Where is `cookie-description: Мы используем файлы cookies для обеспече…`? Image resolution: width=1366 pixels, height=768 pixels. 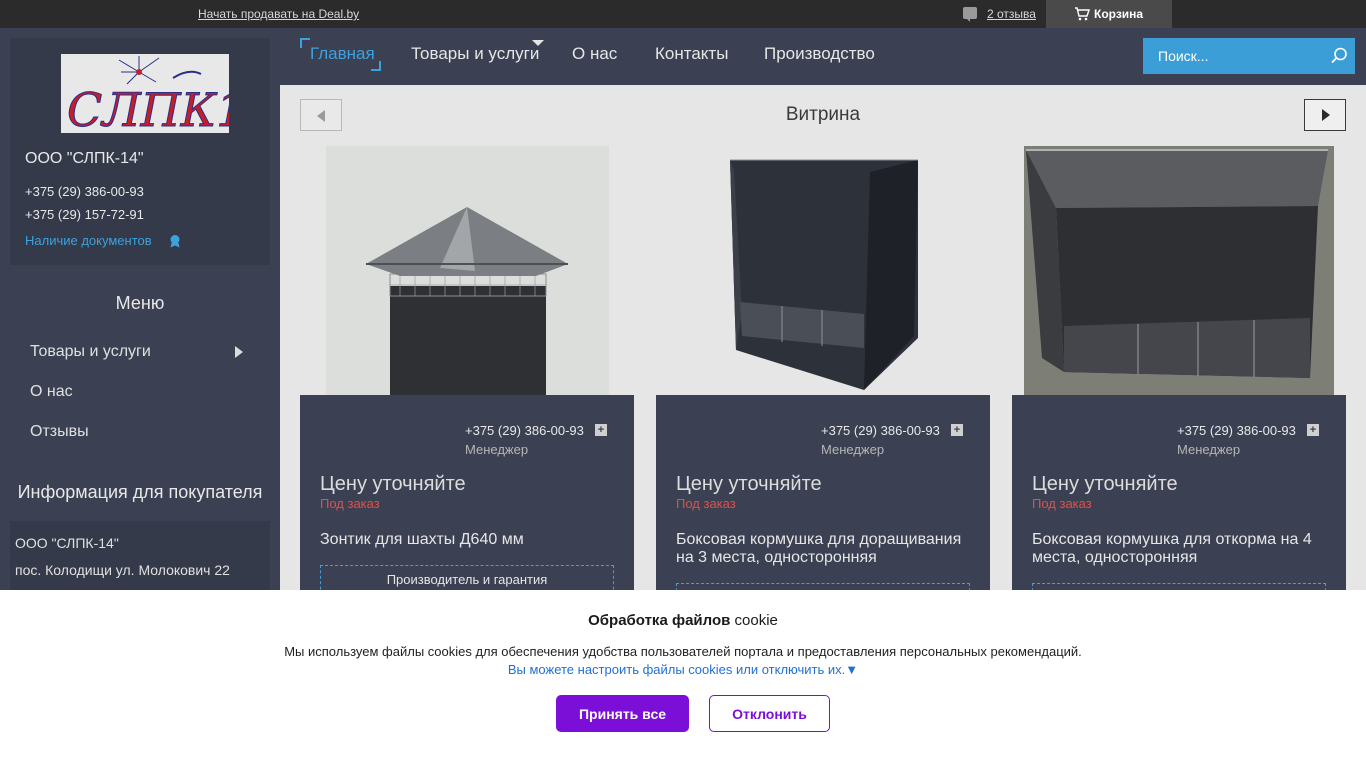 cookie-description: Мы используем файлы cookies для обеспече… is located at coordinates (683, 651).